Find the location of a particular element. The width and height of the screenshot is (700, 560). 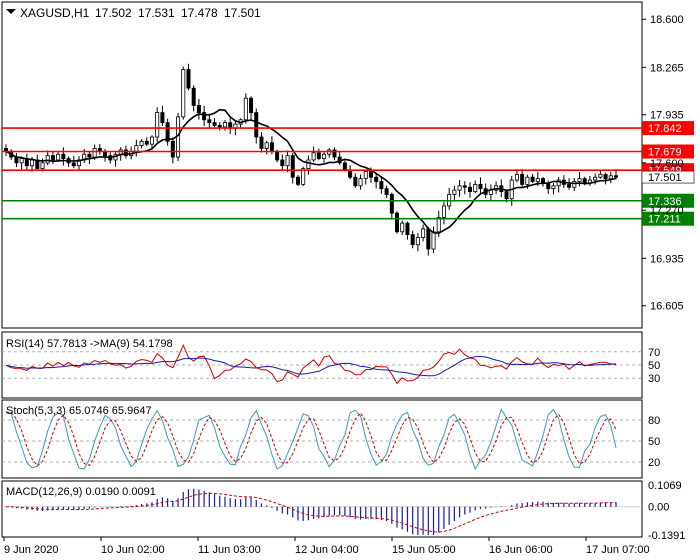

indicator-tick-label: 80 is located at coordinates (654, 421).